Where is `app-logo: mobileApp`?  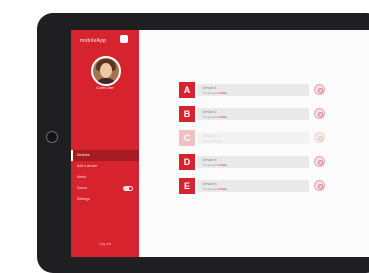
app-logo: mobileApp is located at coordinates (93, 41).